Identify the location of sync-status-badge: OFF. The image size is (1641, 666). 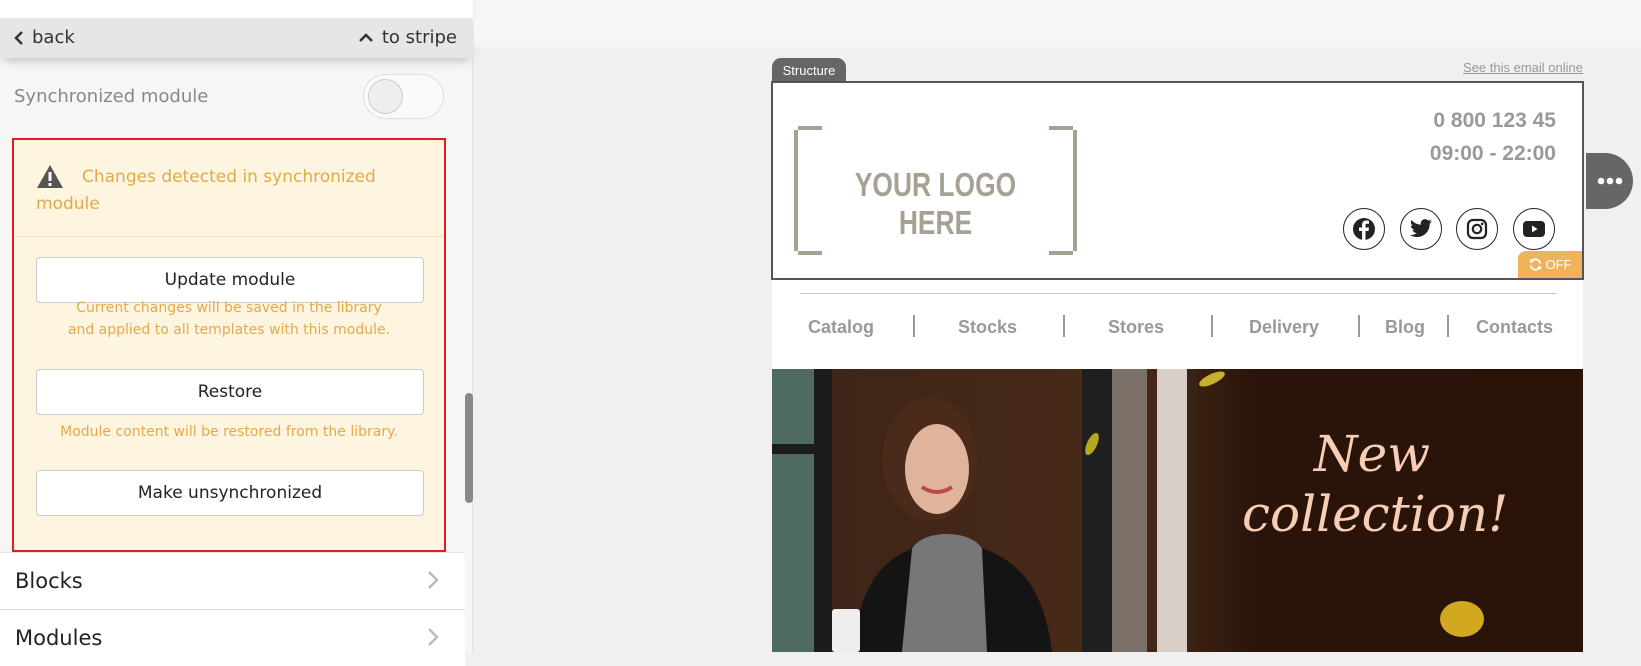
(1550, 264).